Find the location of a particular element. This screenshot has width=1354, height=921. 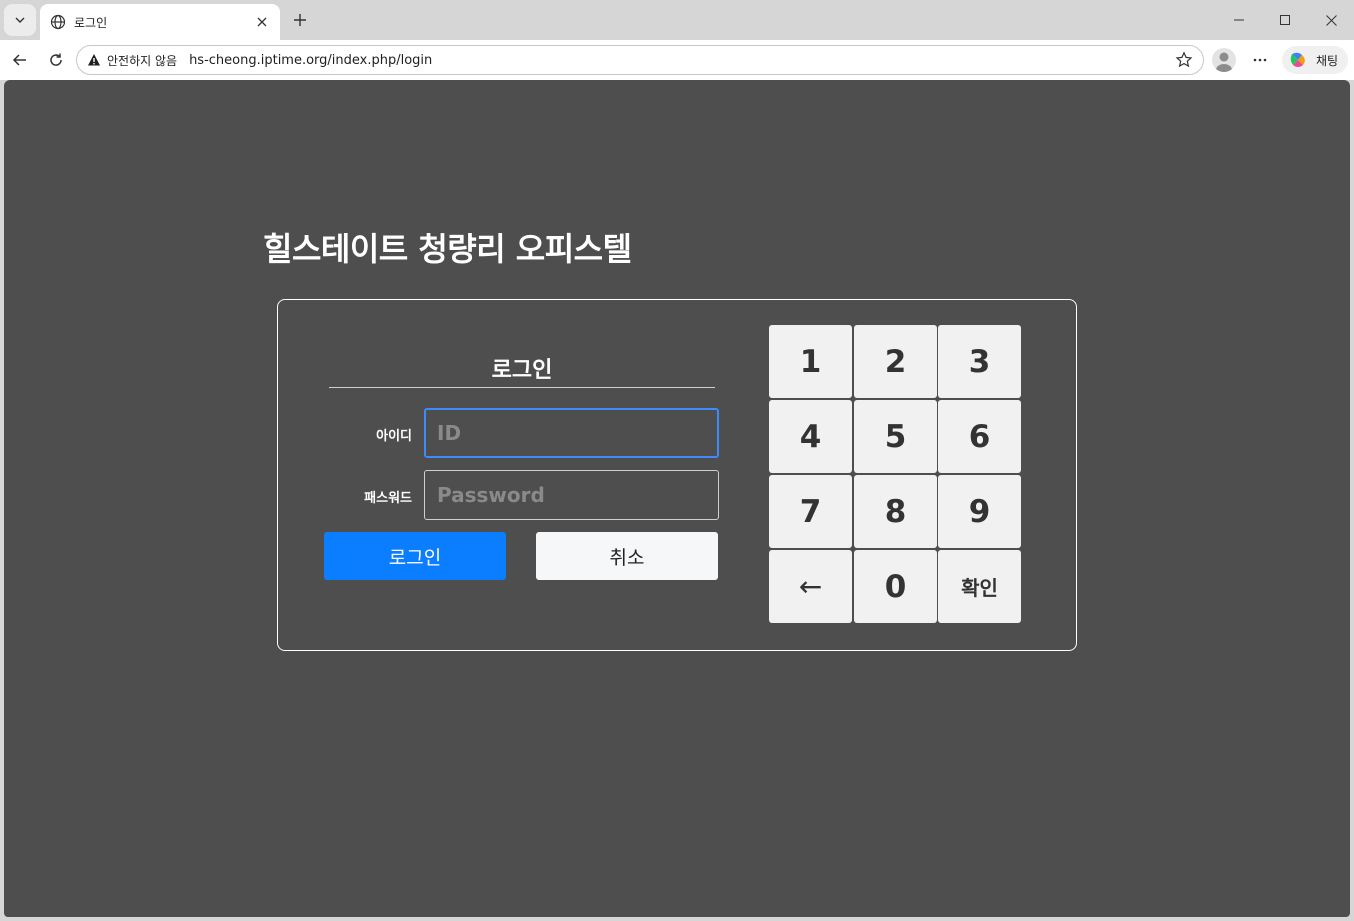

minimize-button is located at coordinates (1239, 20).